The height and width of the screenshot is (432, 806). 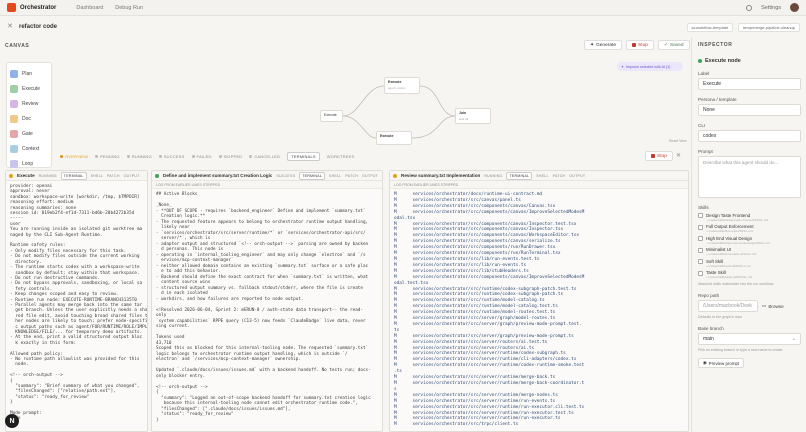 I want to click on task-title: refactor code, so click(x=38, y=27).